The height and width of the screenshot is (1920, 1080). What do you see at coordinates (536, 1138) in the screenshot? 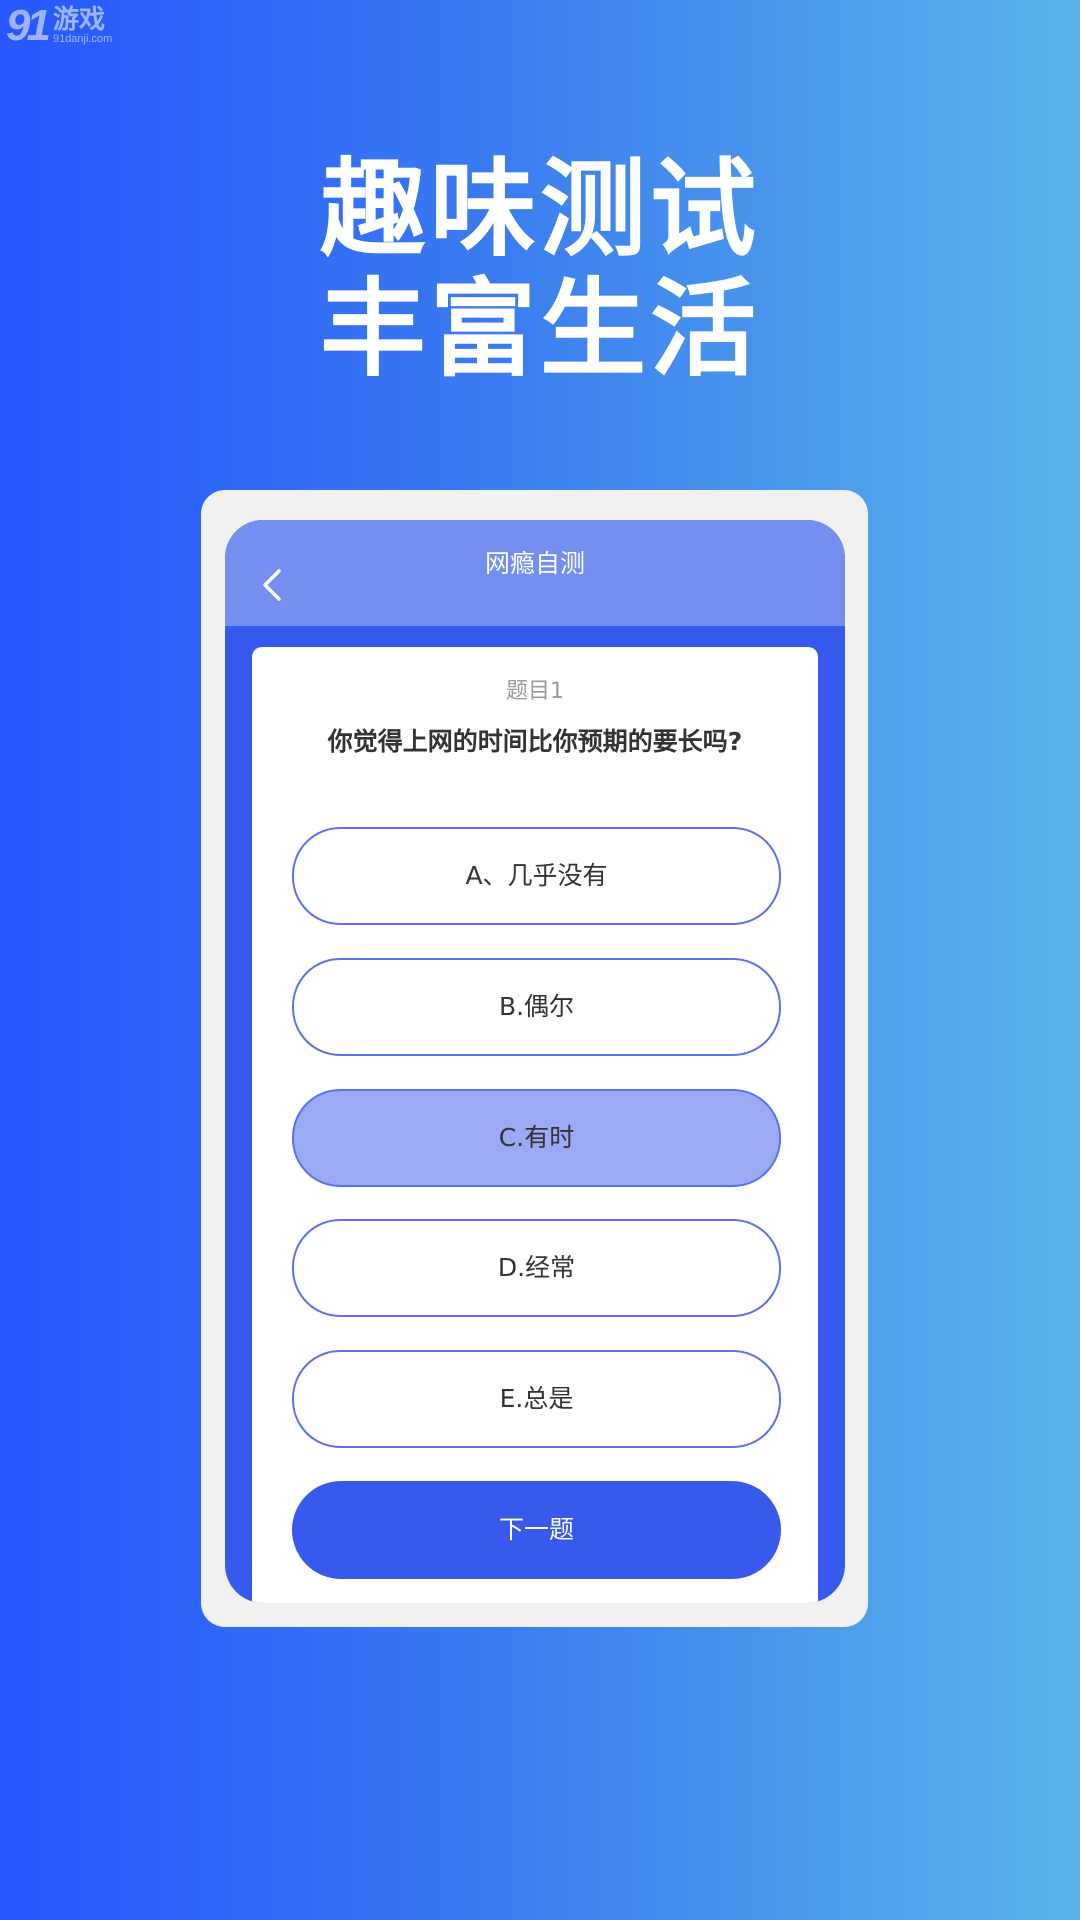
I see `option-c-button: C.有时` at bounding box center [536, 1138].